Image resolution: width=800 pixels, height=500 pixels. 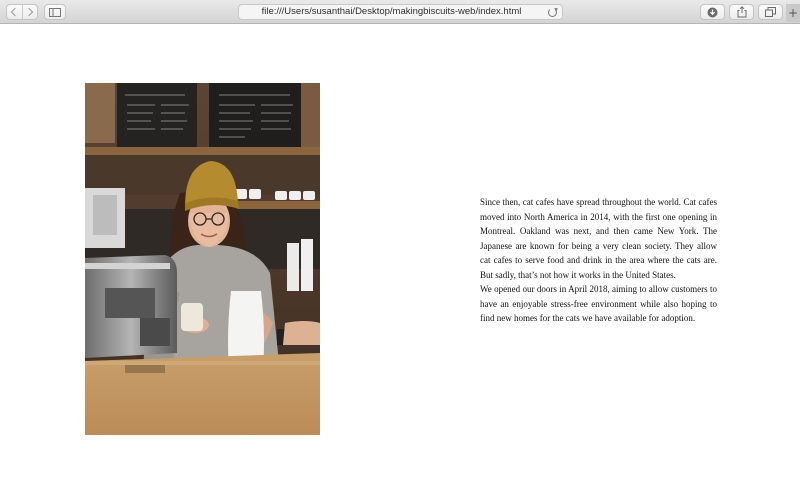 I want to click on download-button, so click(x=712, y=12).